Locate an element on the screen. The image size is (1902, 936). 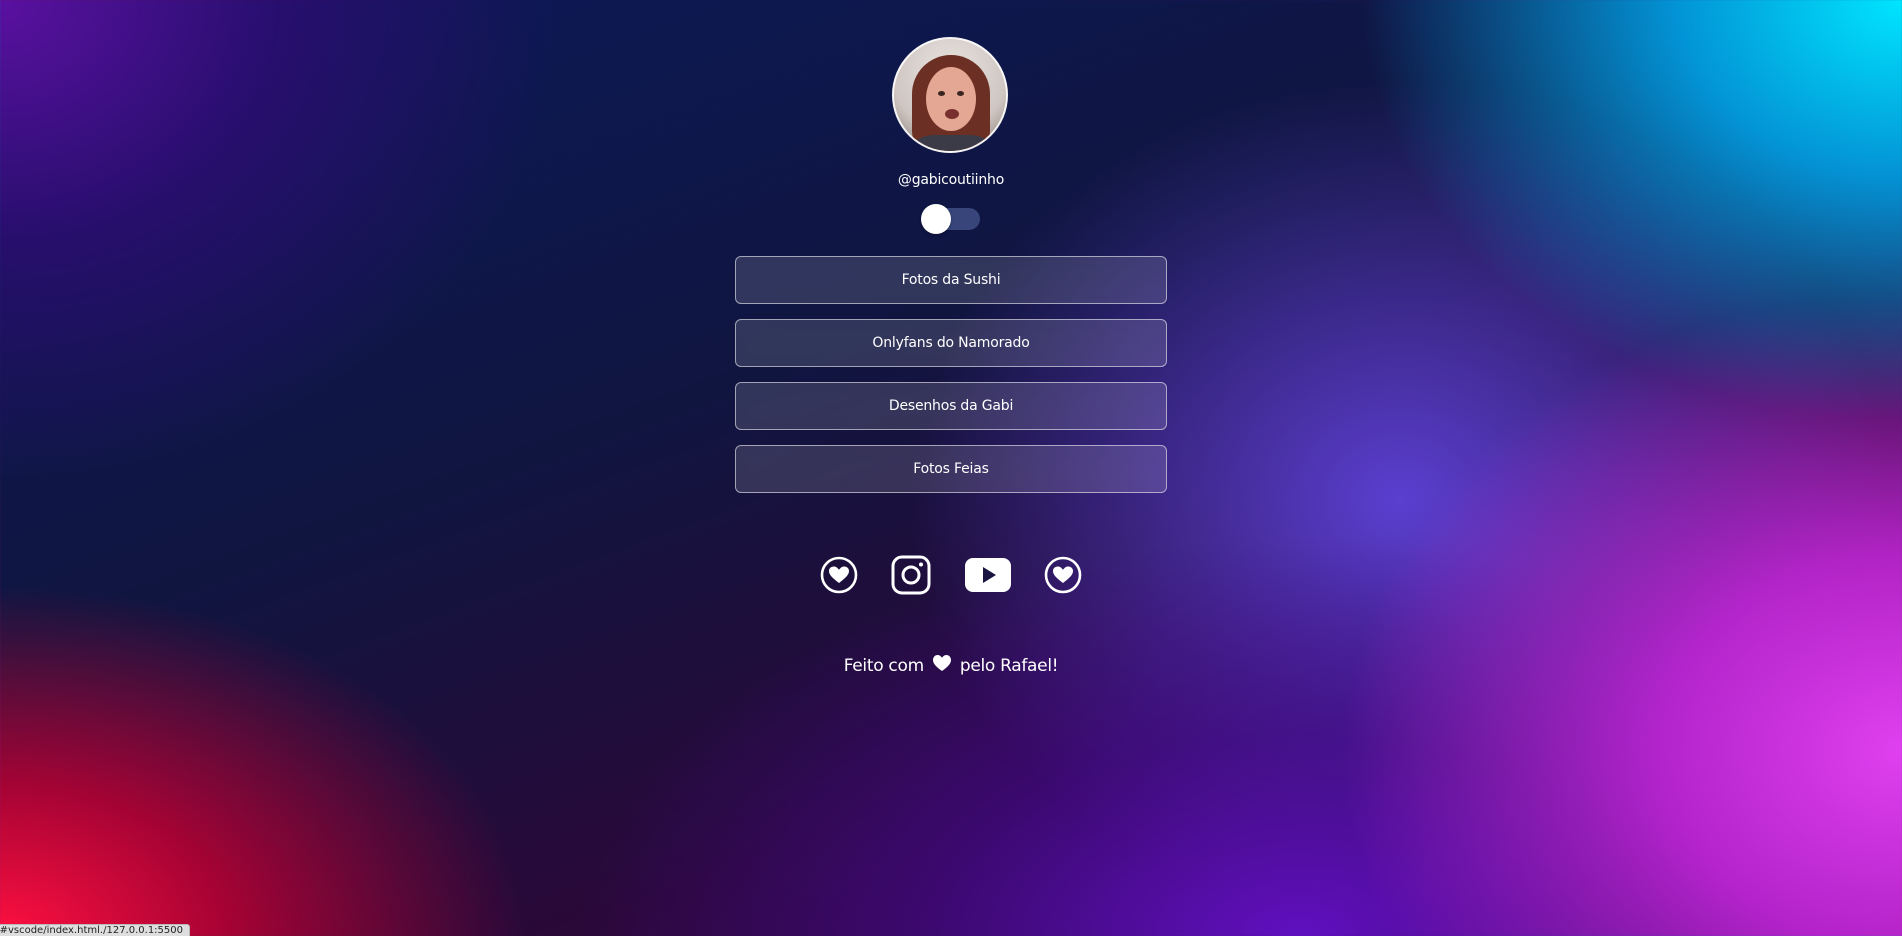
status-bar-url: 127.0.0.1:5500/.vscode/index.html# is located at coordinates (95, 930).